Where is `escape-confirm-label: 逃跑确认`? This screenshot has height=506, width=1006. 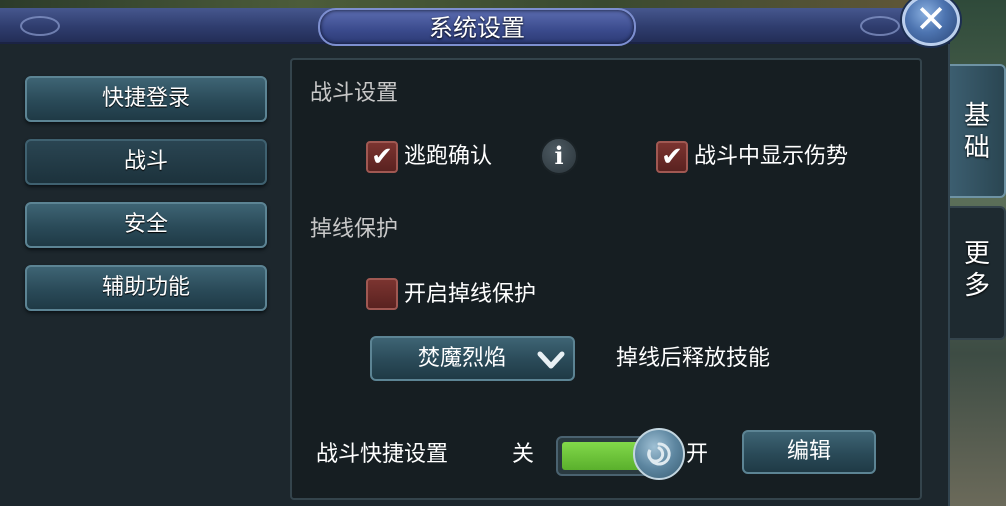 escape-confirm-label: 逃跑确认 is located at coordinates (448, 156).